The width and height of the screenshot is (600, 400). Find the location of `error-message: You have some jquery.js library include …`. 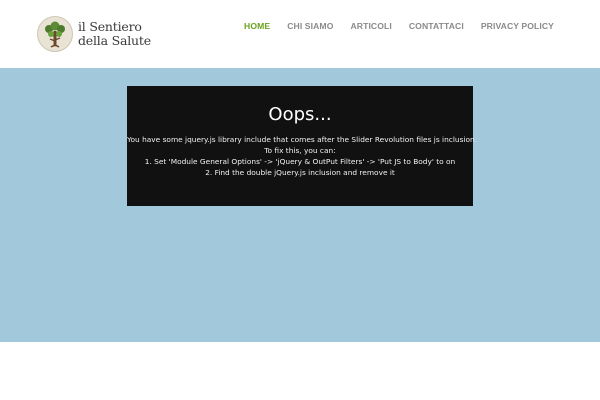

error-message: You have some jquery.js library include … is located at coordinates (302, 156).